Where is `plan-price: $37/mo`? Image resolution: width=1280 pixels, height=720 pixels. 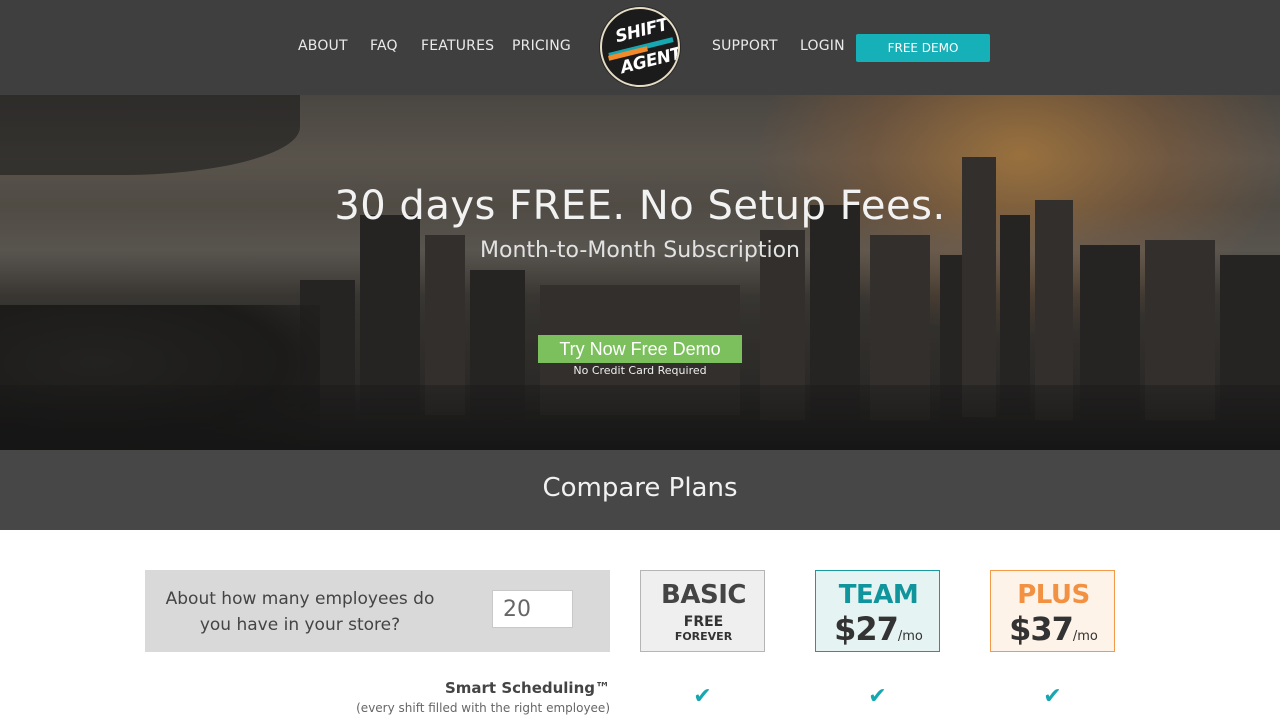 plan-price: $37/mo is located at coordinates (1053, 629).